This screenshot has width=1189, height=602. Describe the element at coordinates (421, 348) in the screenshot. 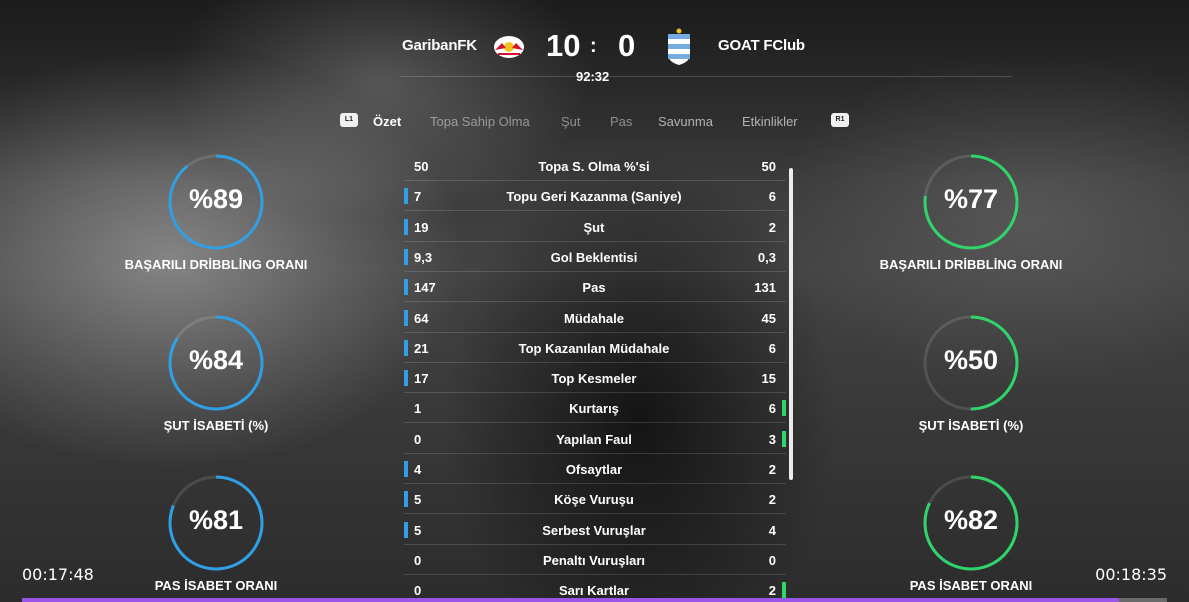

I see `home-stat-value: 21` at that location.